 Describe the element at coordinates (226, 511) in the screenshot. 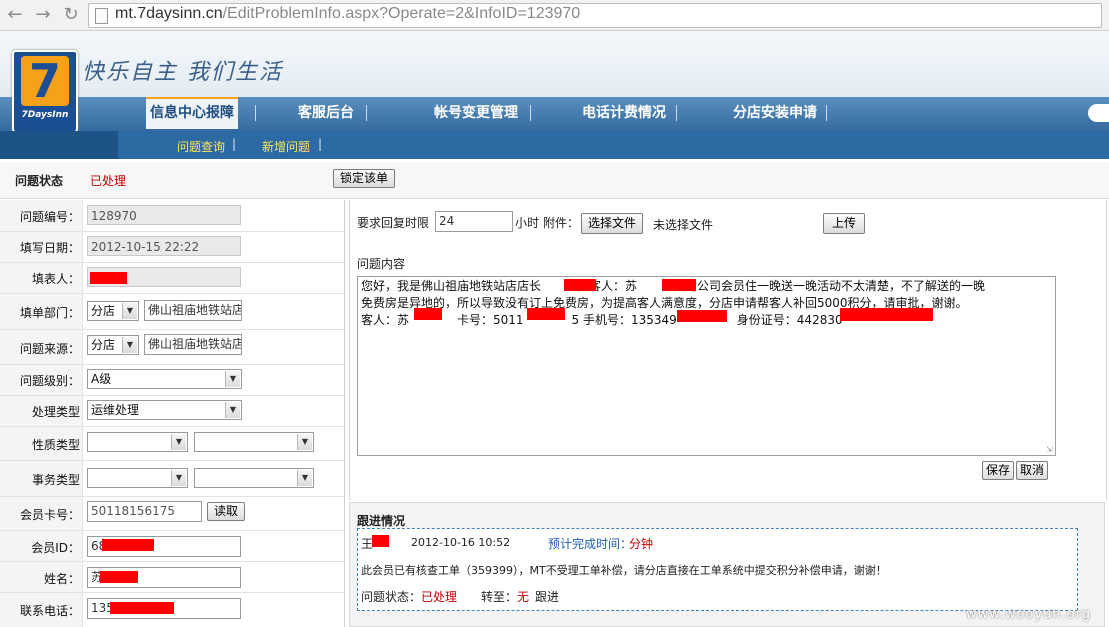

I see `read-card-button: 读取` at that location.